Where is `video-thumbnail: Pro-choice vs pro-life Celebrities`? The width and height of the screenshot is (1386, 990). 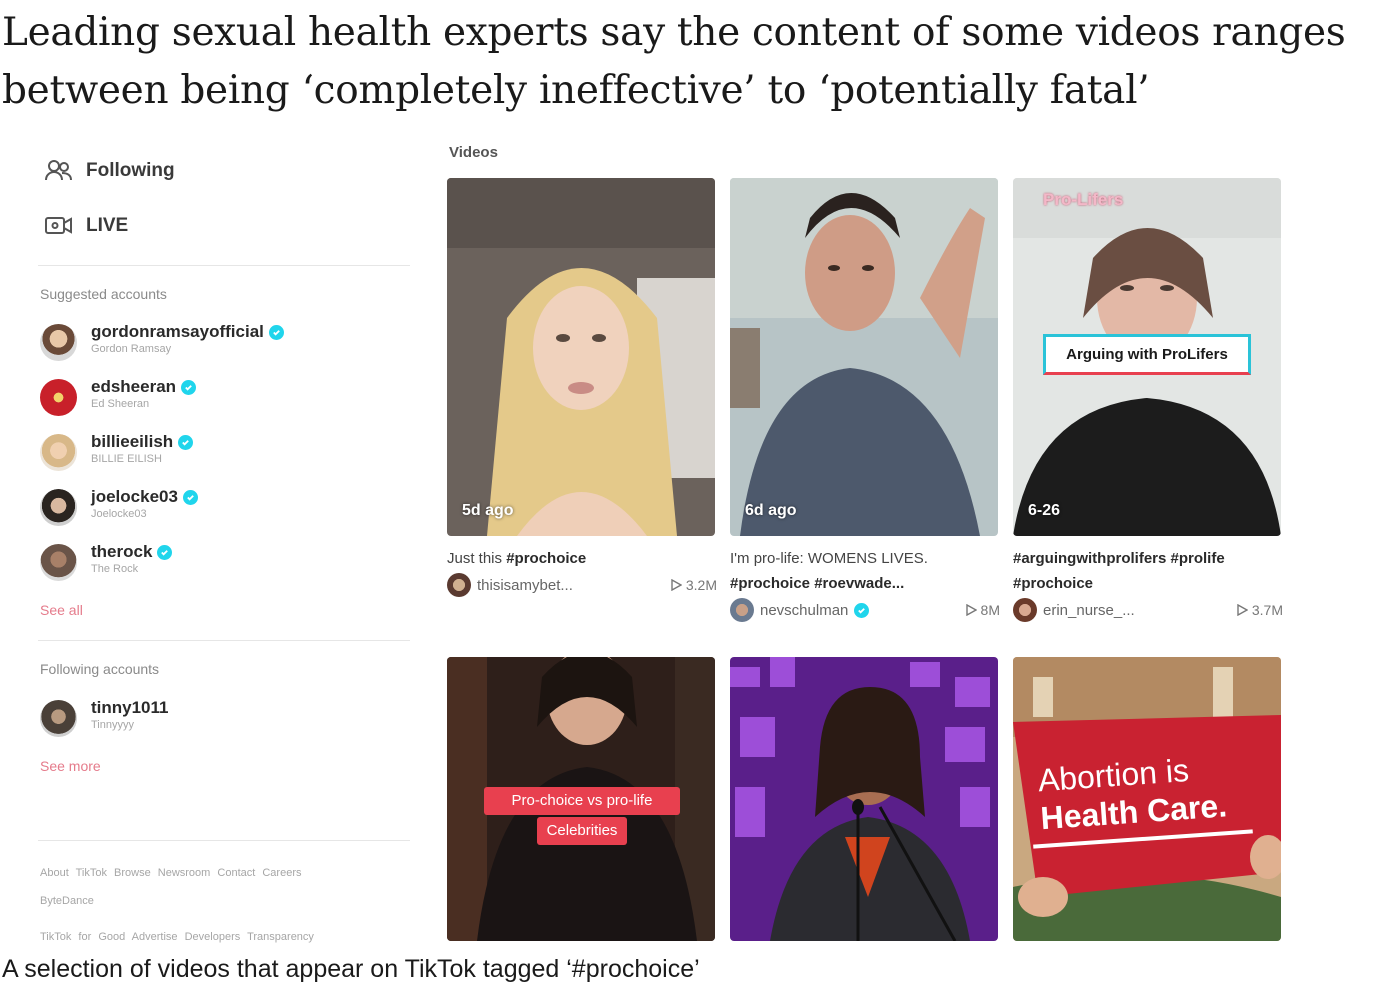 video-thumbnail: Pro-choice vs pro-life Celebrities is located at coordinates (581, 799).